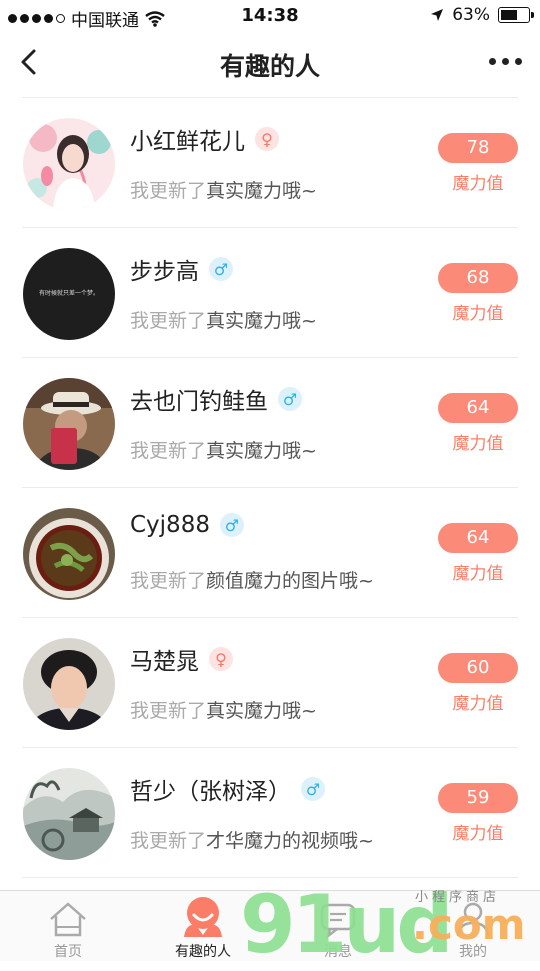 The image size is (540, 971). I want to click on person-row: Cyj888 ♂ 我更新了颜值魔力的图片哦~ 64 魔力值, so click(270, 553).